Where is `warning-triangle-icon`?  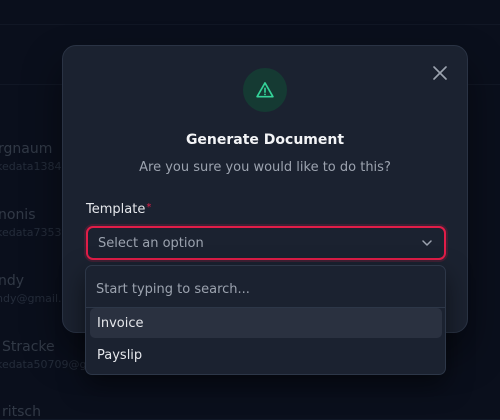 warning-triangle-icon is located at coordinates (265, 90).